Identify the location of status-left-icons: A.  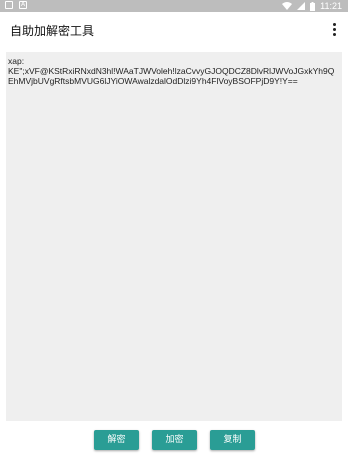
(16, 5).